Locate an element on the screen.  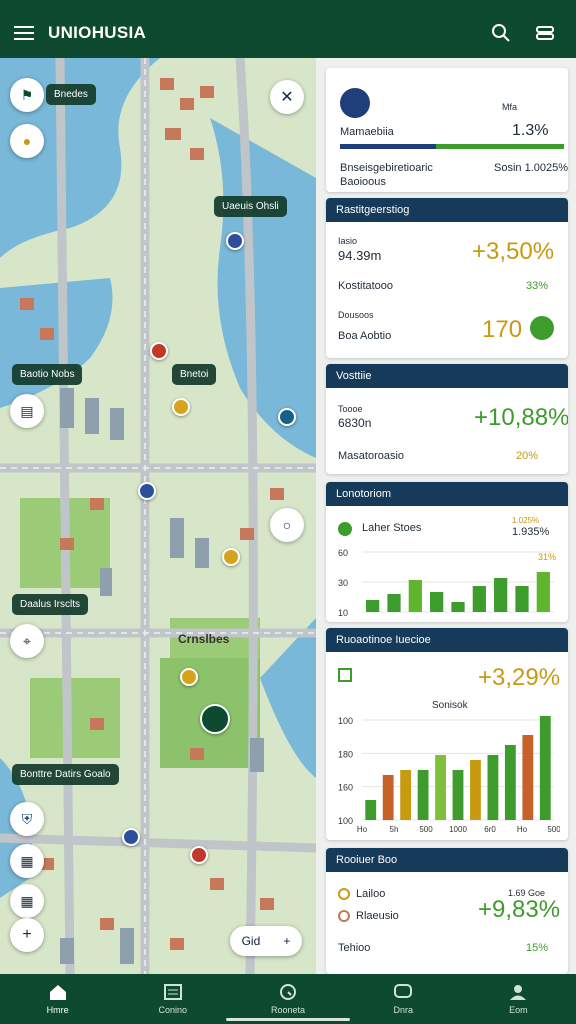
y-tick-label: 10 is located at coordinates (343, 612).